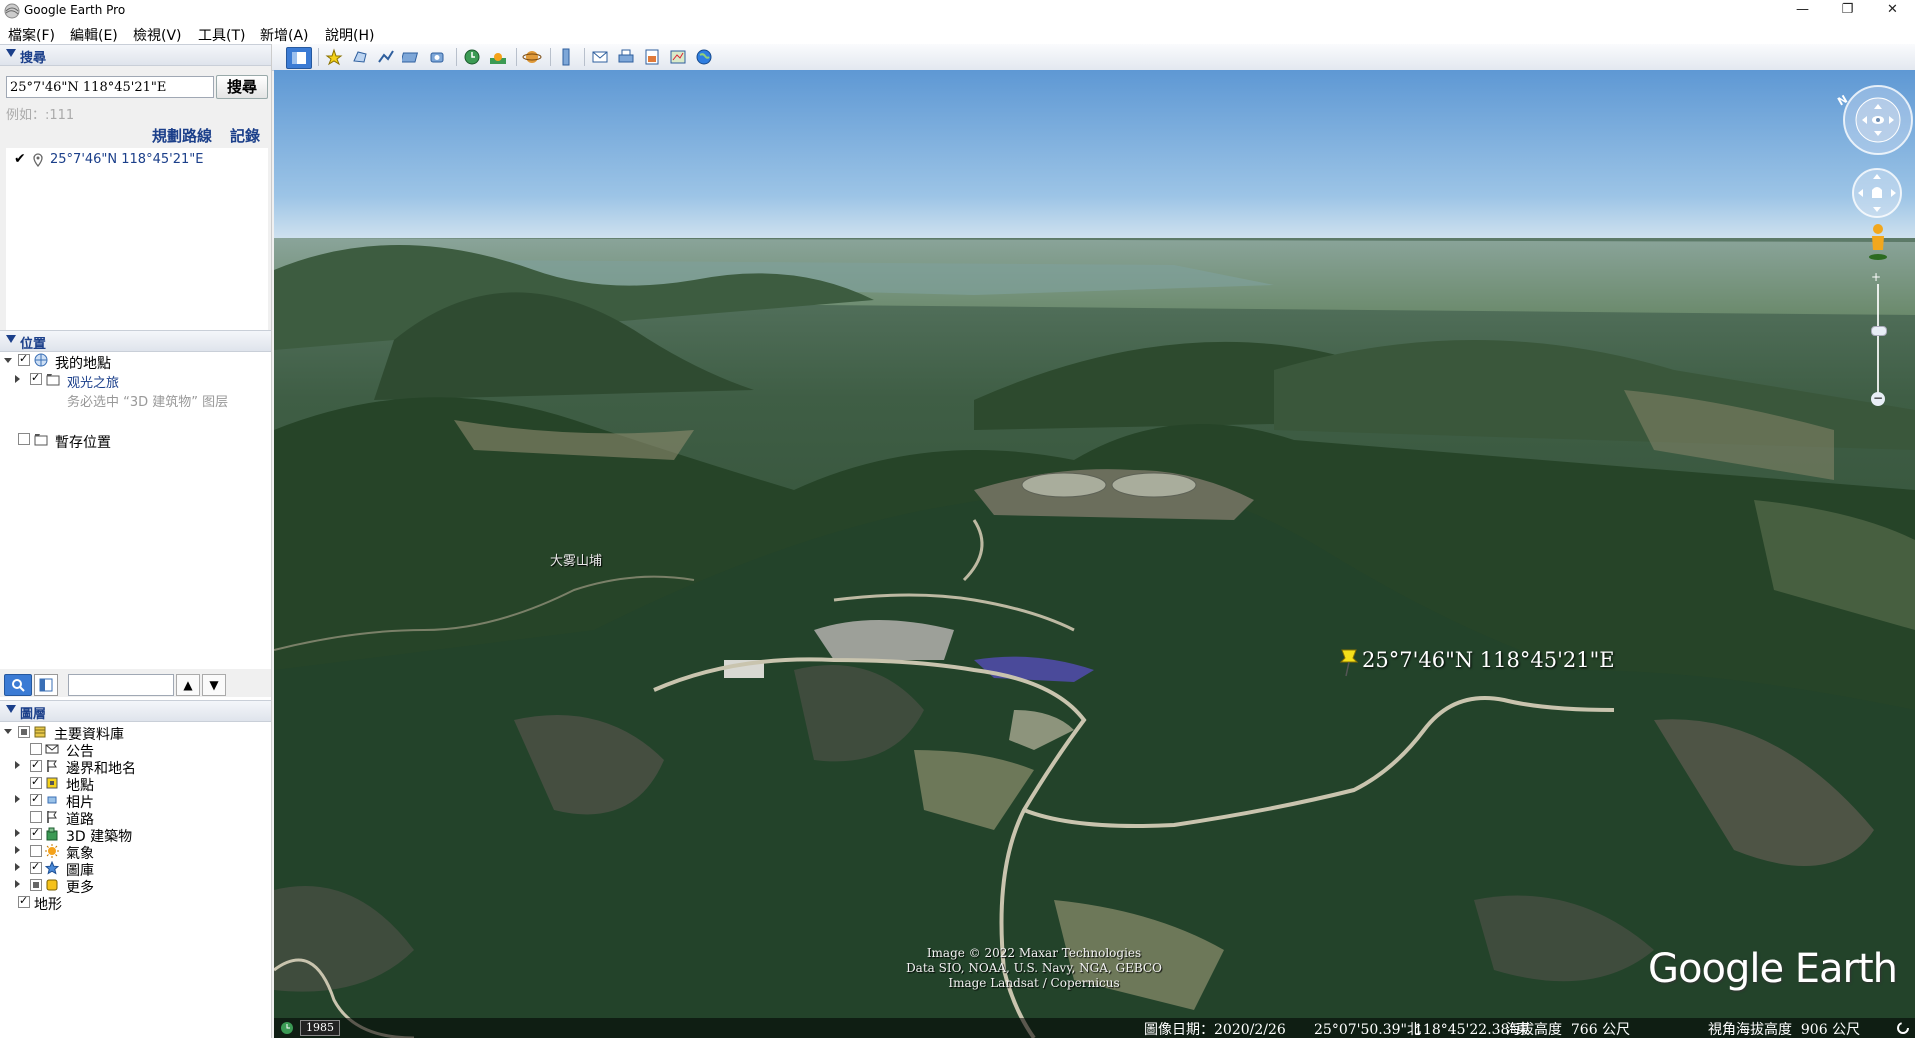 Image resolution: width=1915 pixels, height=1038 pixels. What do you see at coordinates (1876, 277) in the screenshot?
I see `zoom-in-icon: +` at bounding box center [1876, 277].